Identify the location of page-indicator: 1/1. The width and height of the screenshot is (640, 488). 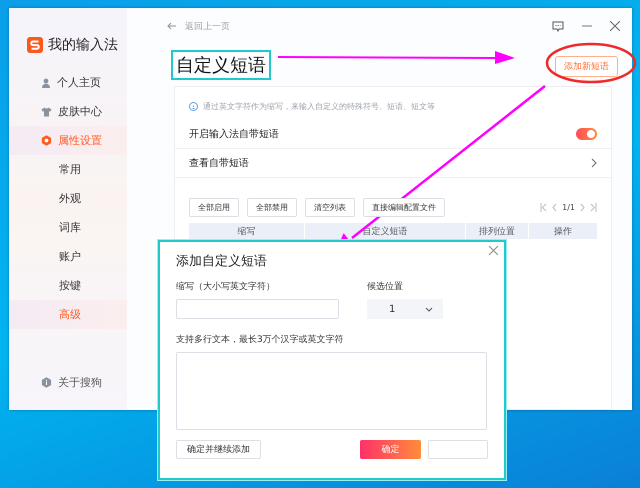
(568, 207).